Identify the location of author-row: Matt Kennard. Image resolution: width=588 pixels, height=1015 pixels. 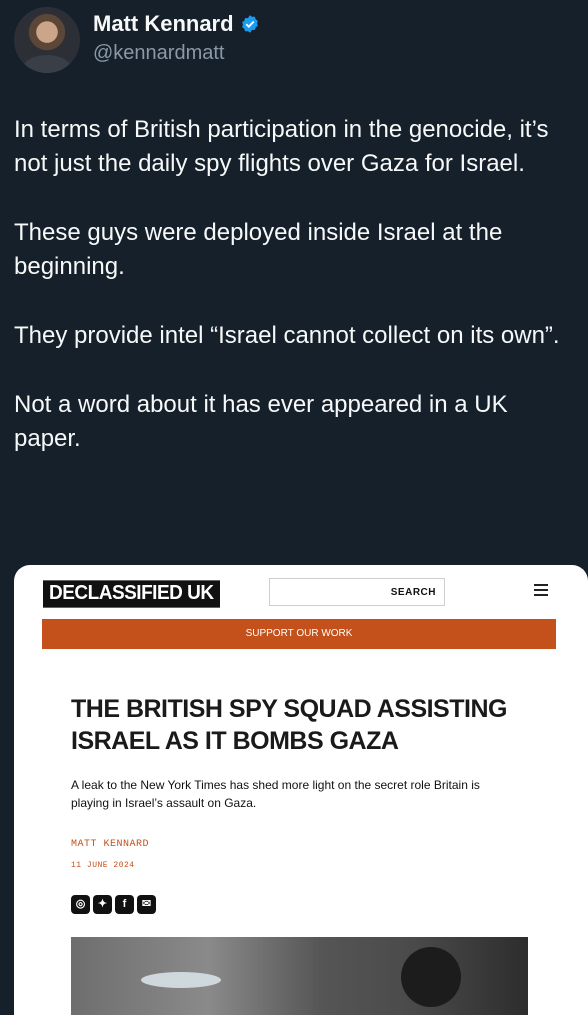
(176, 24).